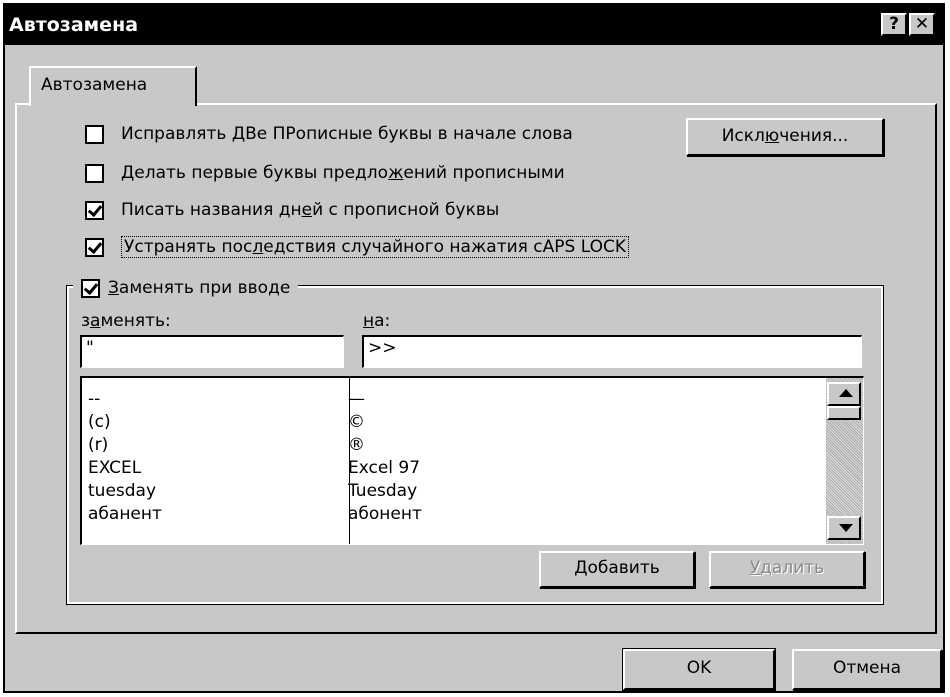 This screenshot has width=950, height=697. I want to click on with-label: на:, so click(377, 321).